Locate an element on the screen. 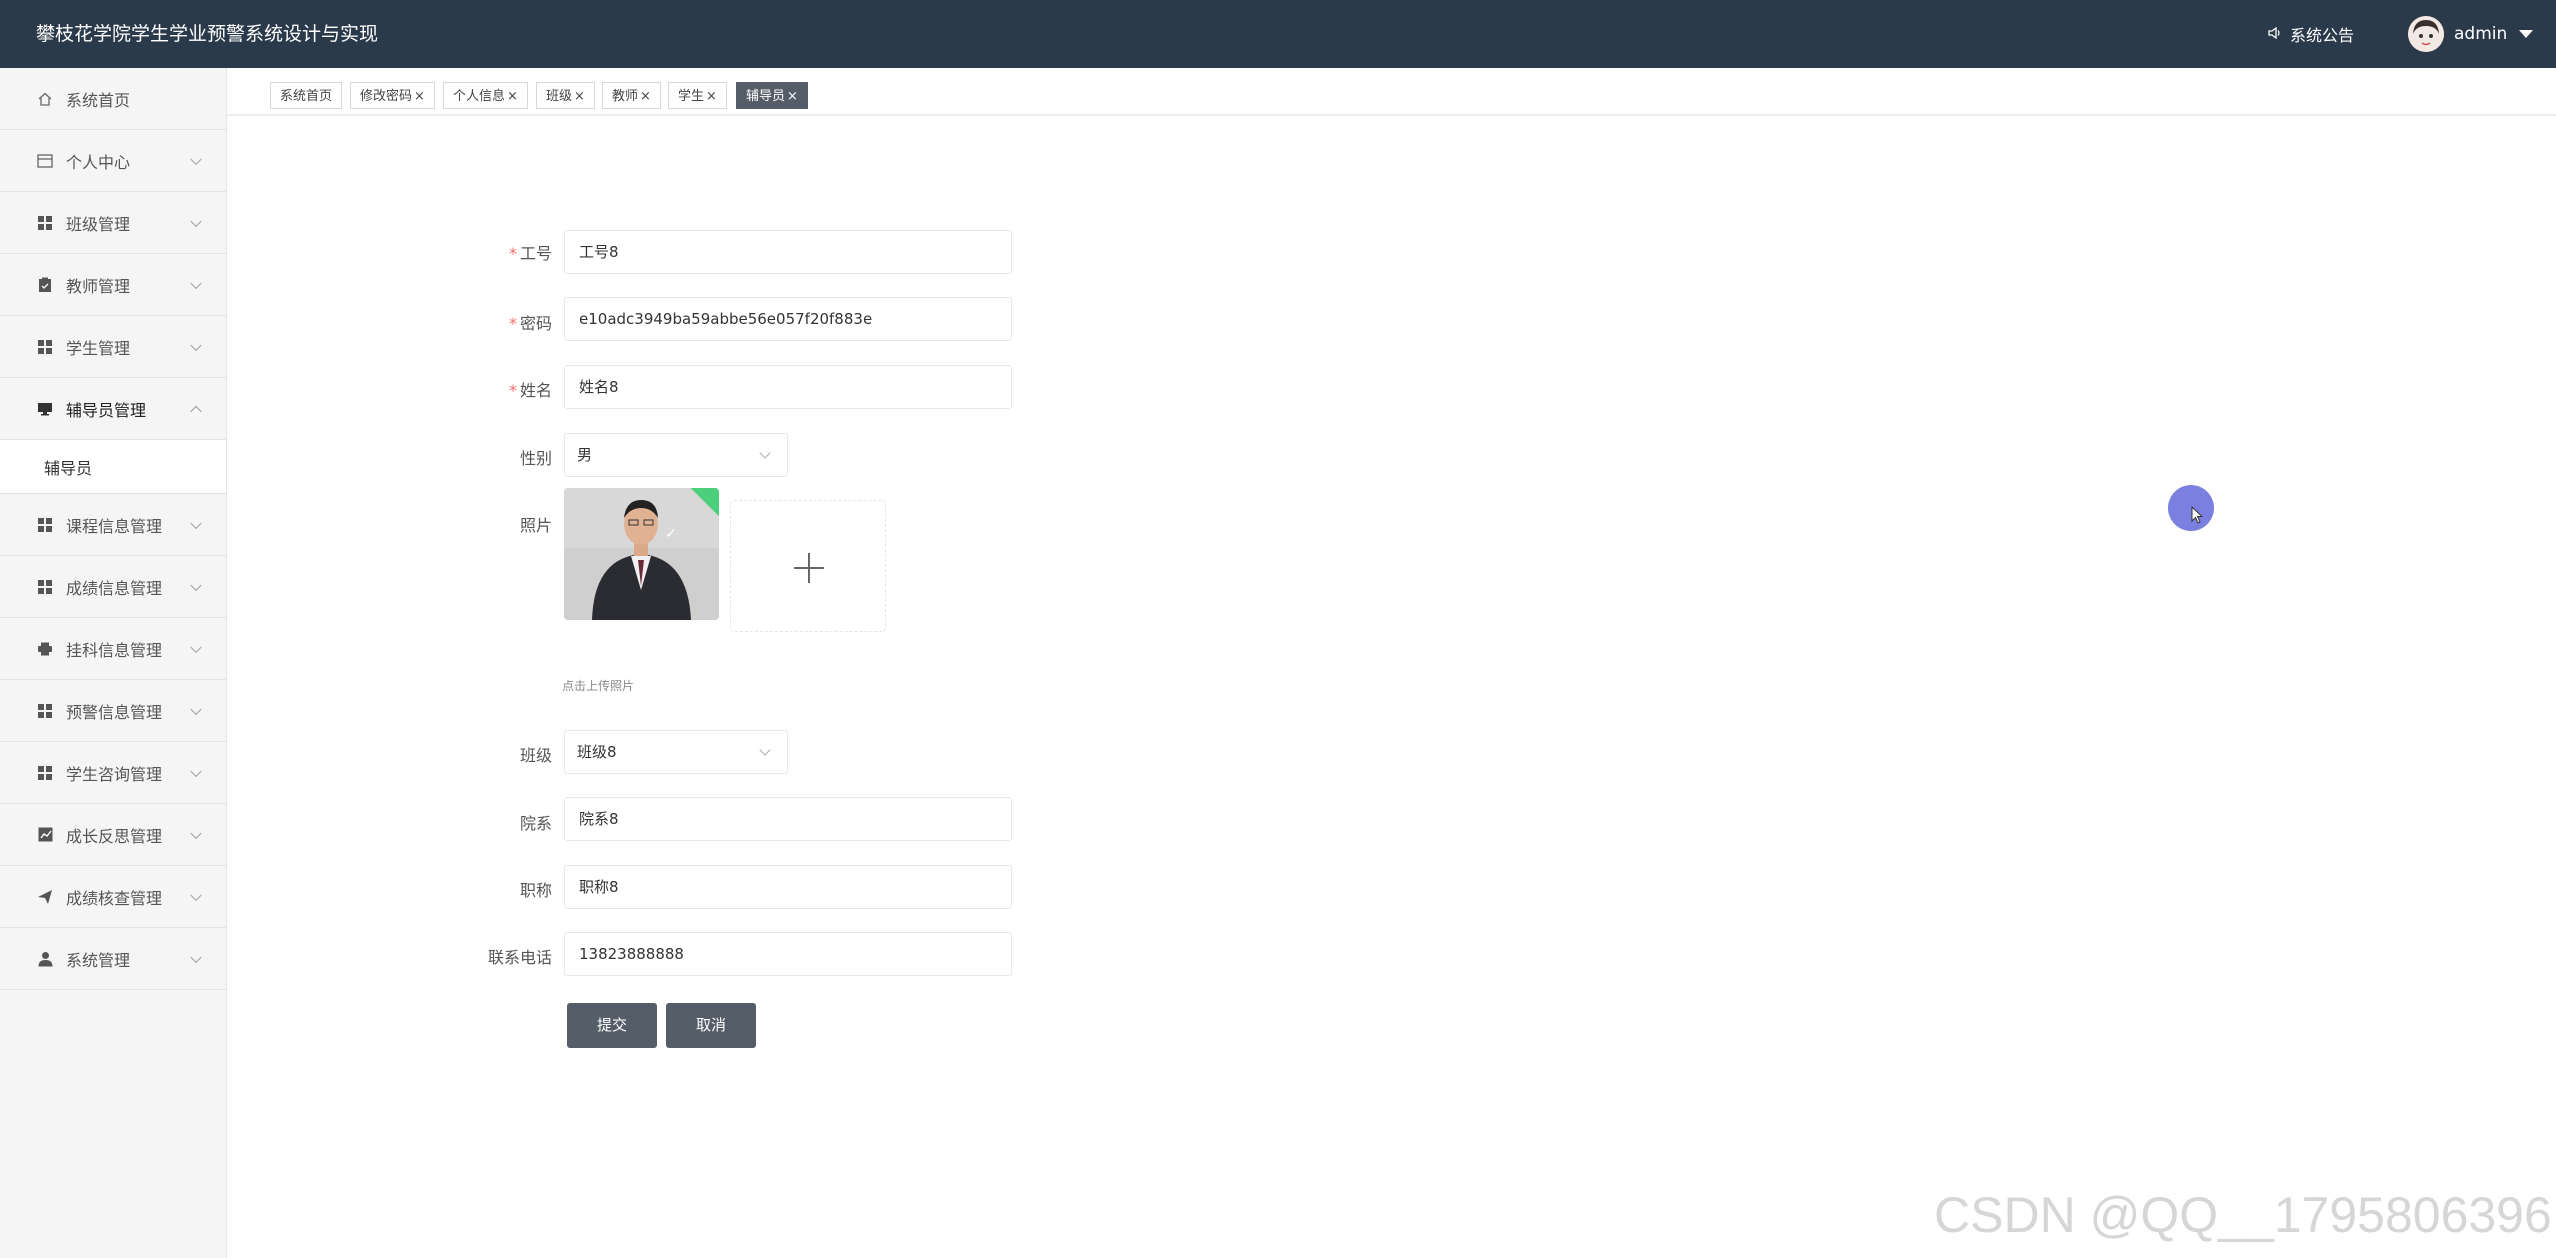 The height and width of the screenshot is (1258, 2556). field-label-gonghao: * 工号 is located at coordinates (530, 253).